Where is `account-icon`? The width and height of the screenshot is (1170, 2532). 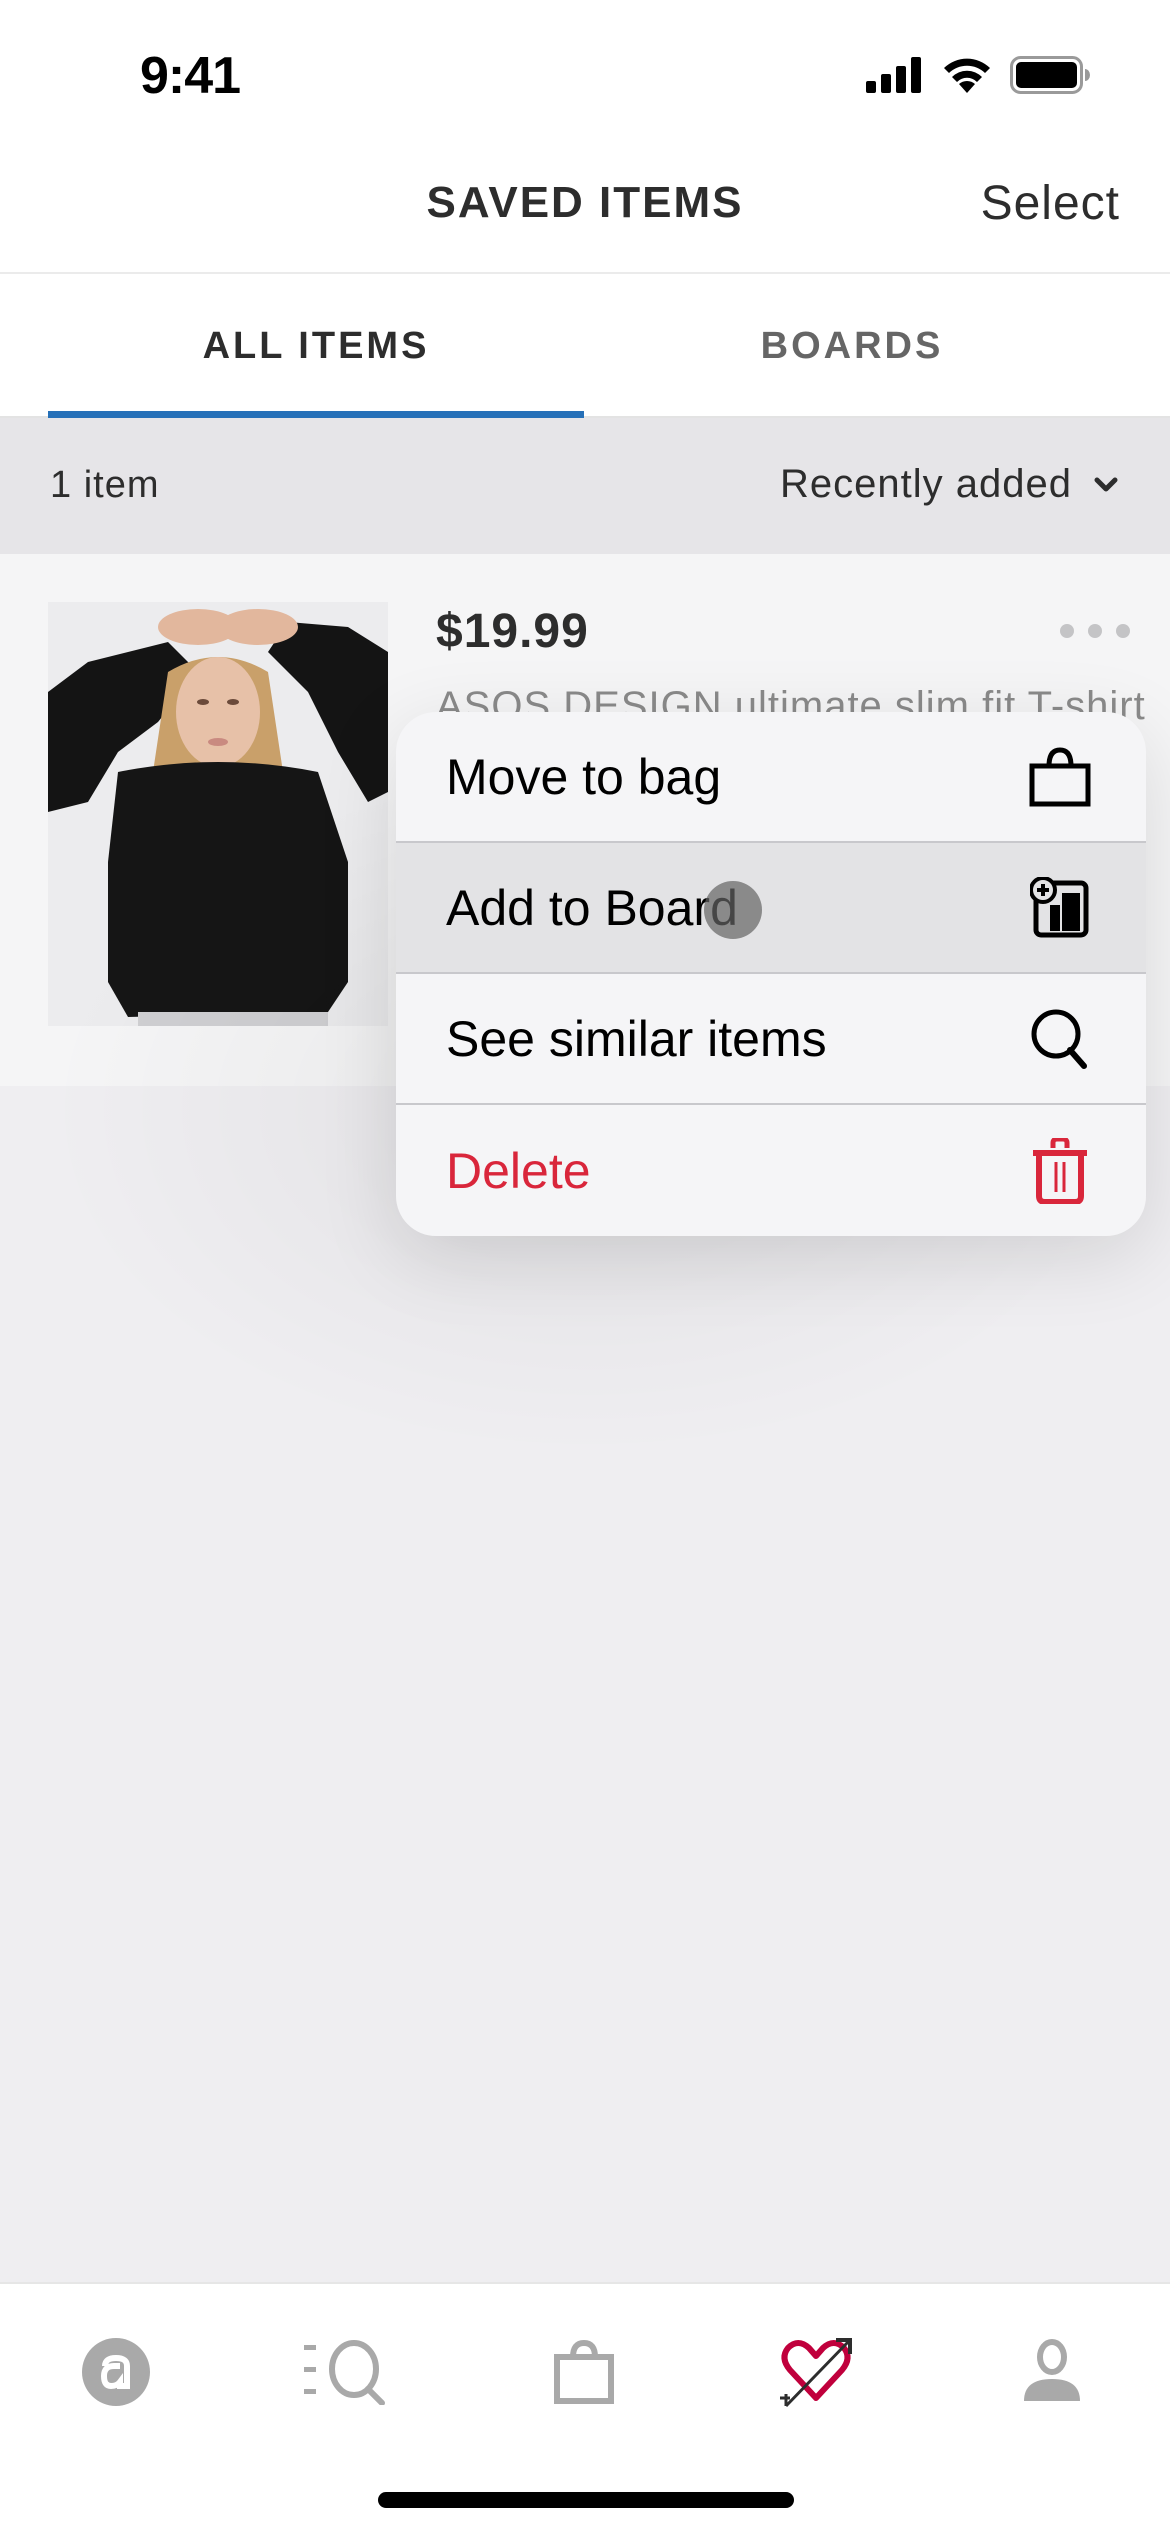
account-icon is located at coordinates (1052, 2370).